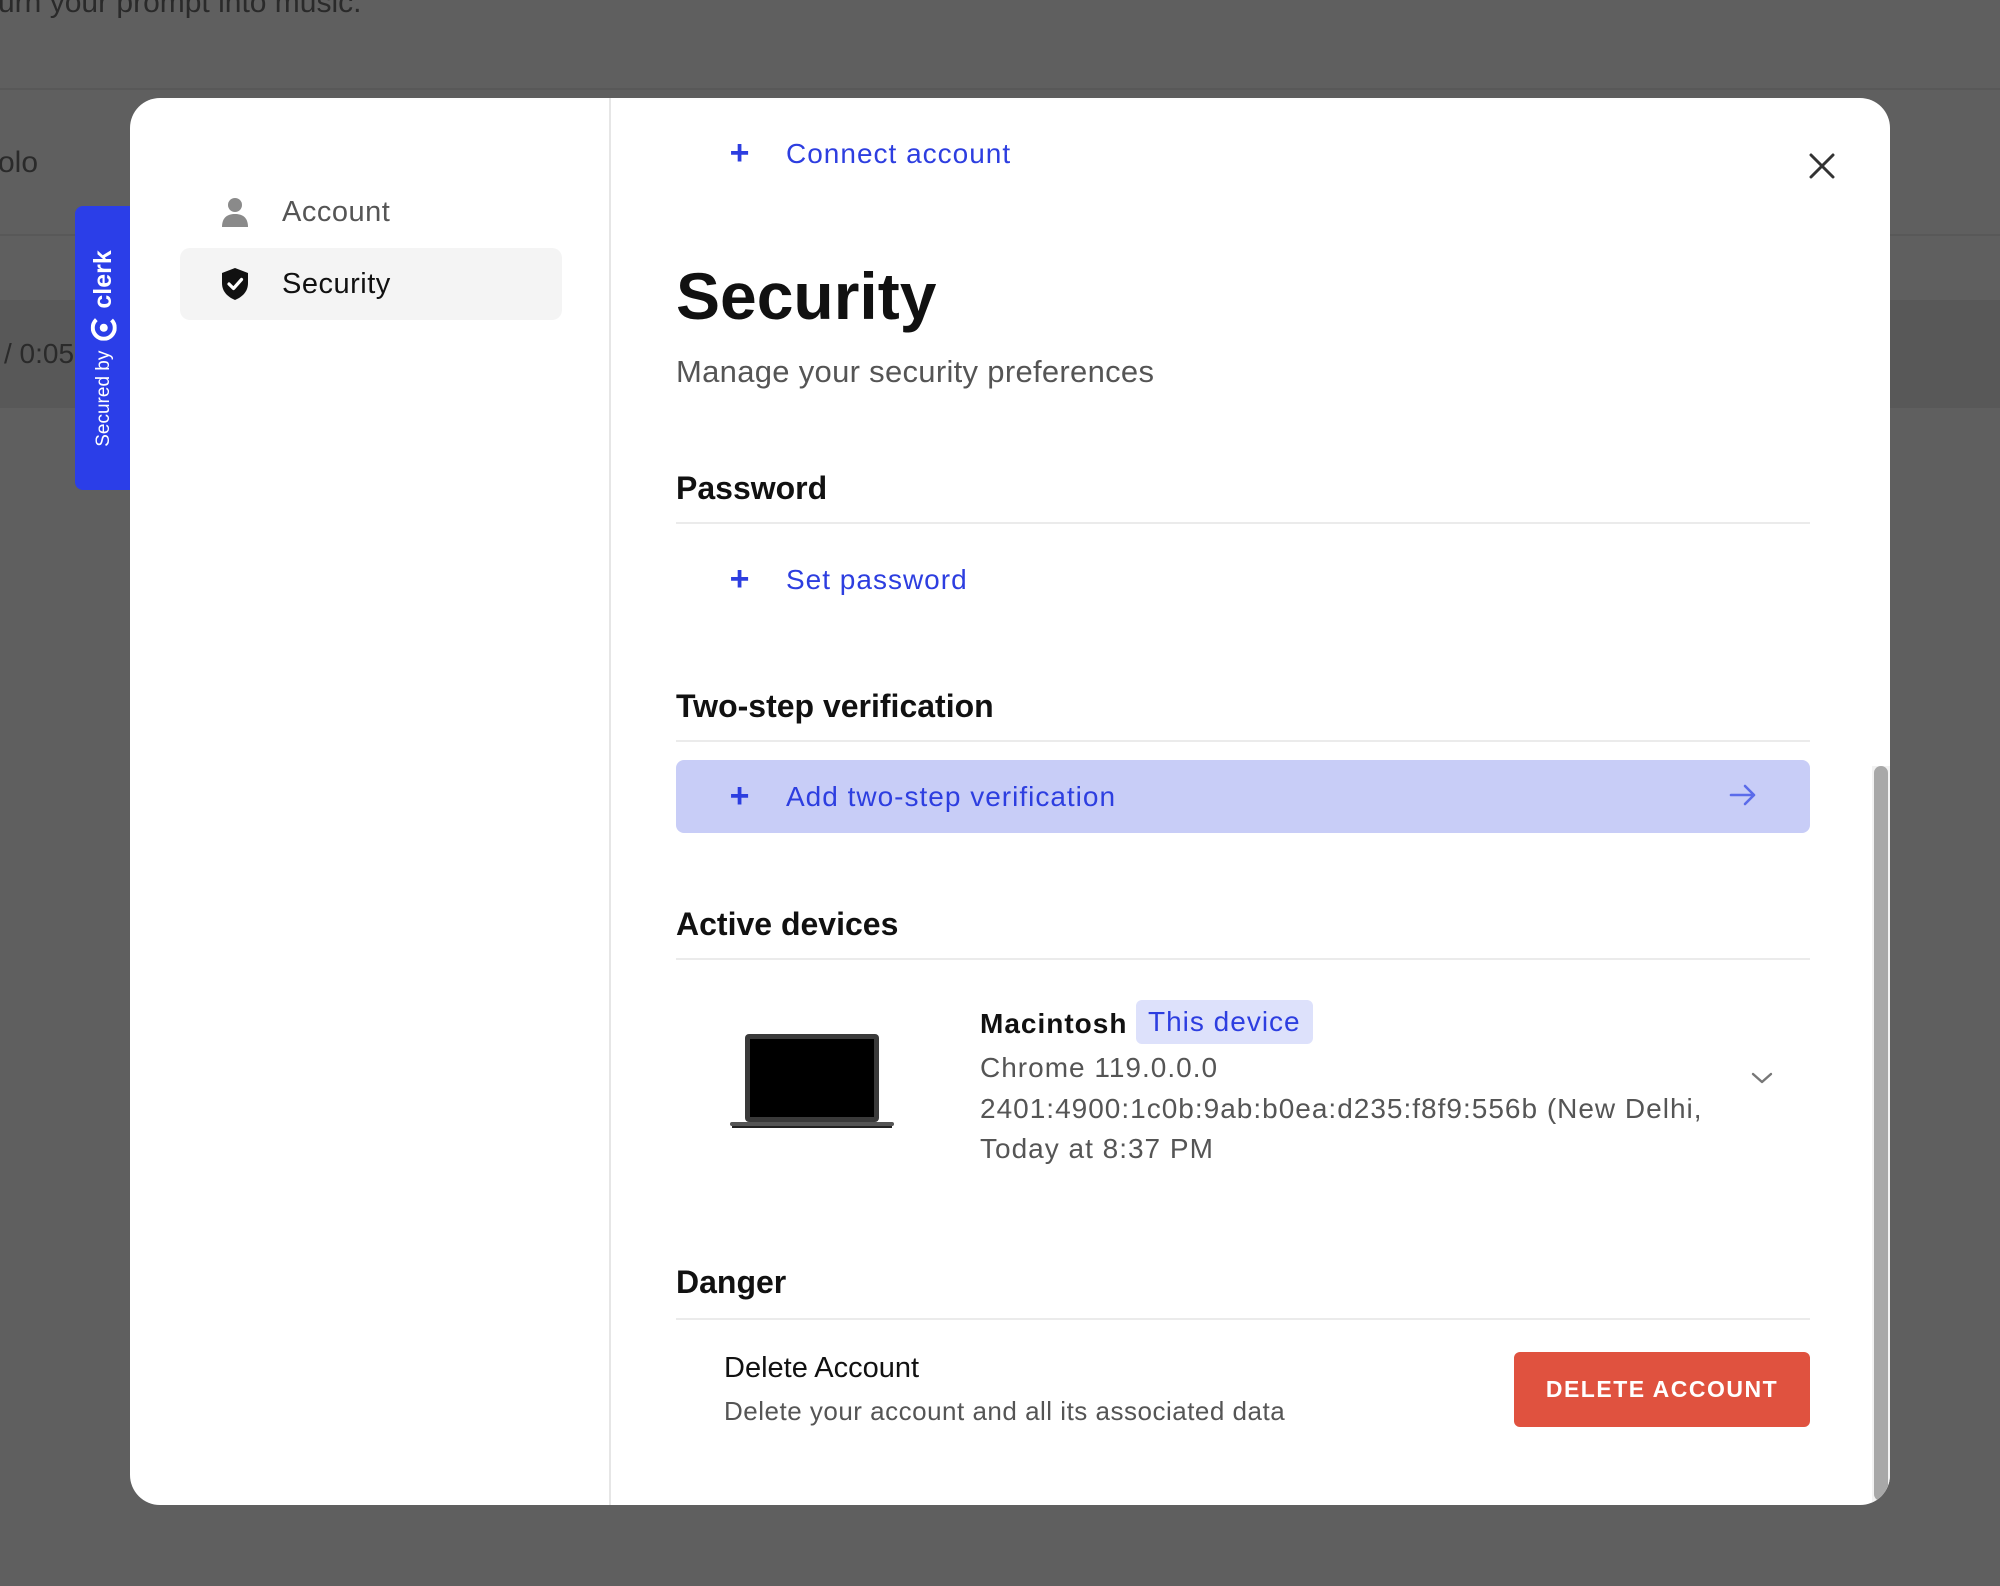 This screenshot has width=2000, height=1586. What do you see at coordinates (103, 327) in the screenshot?
I see `clerk-logo-icon` at bounding box center [103, 327].